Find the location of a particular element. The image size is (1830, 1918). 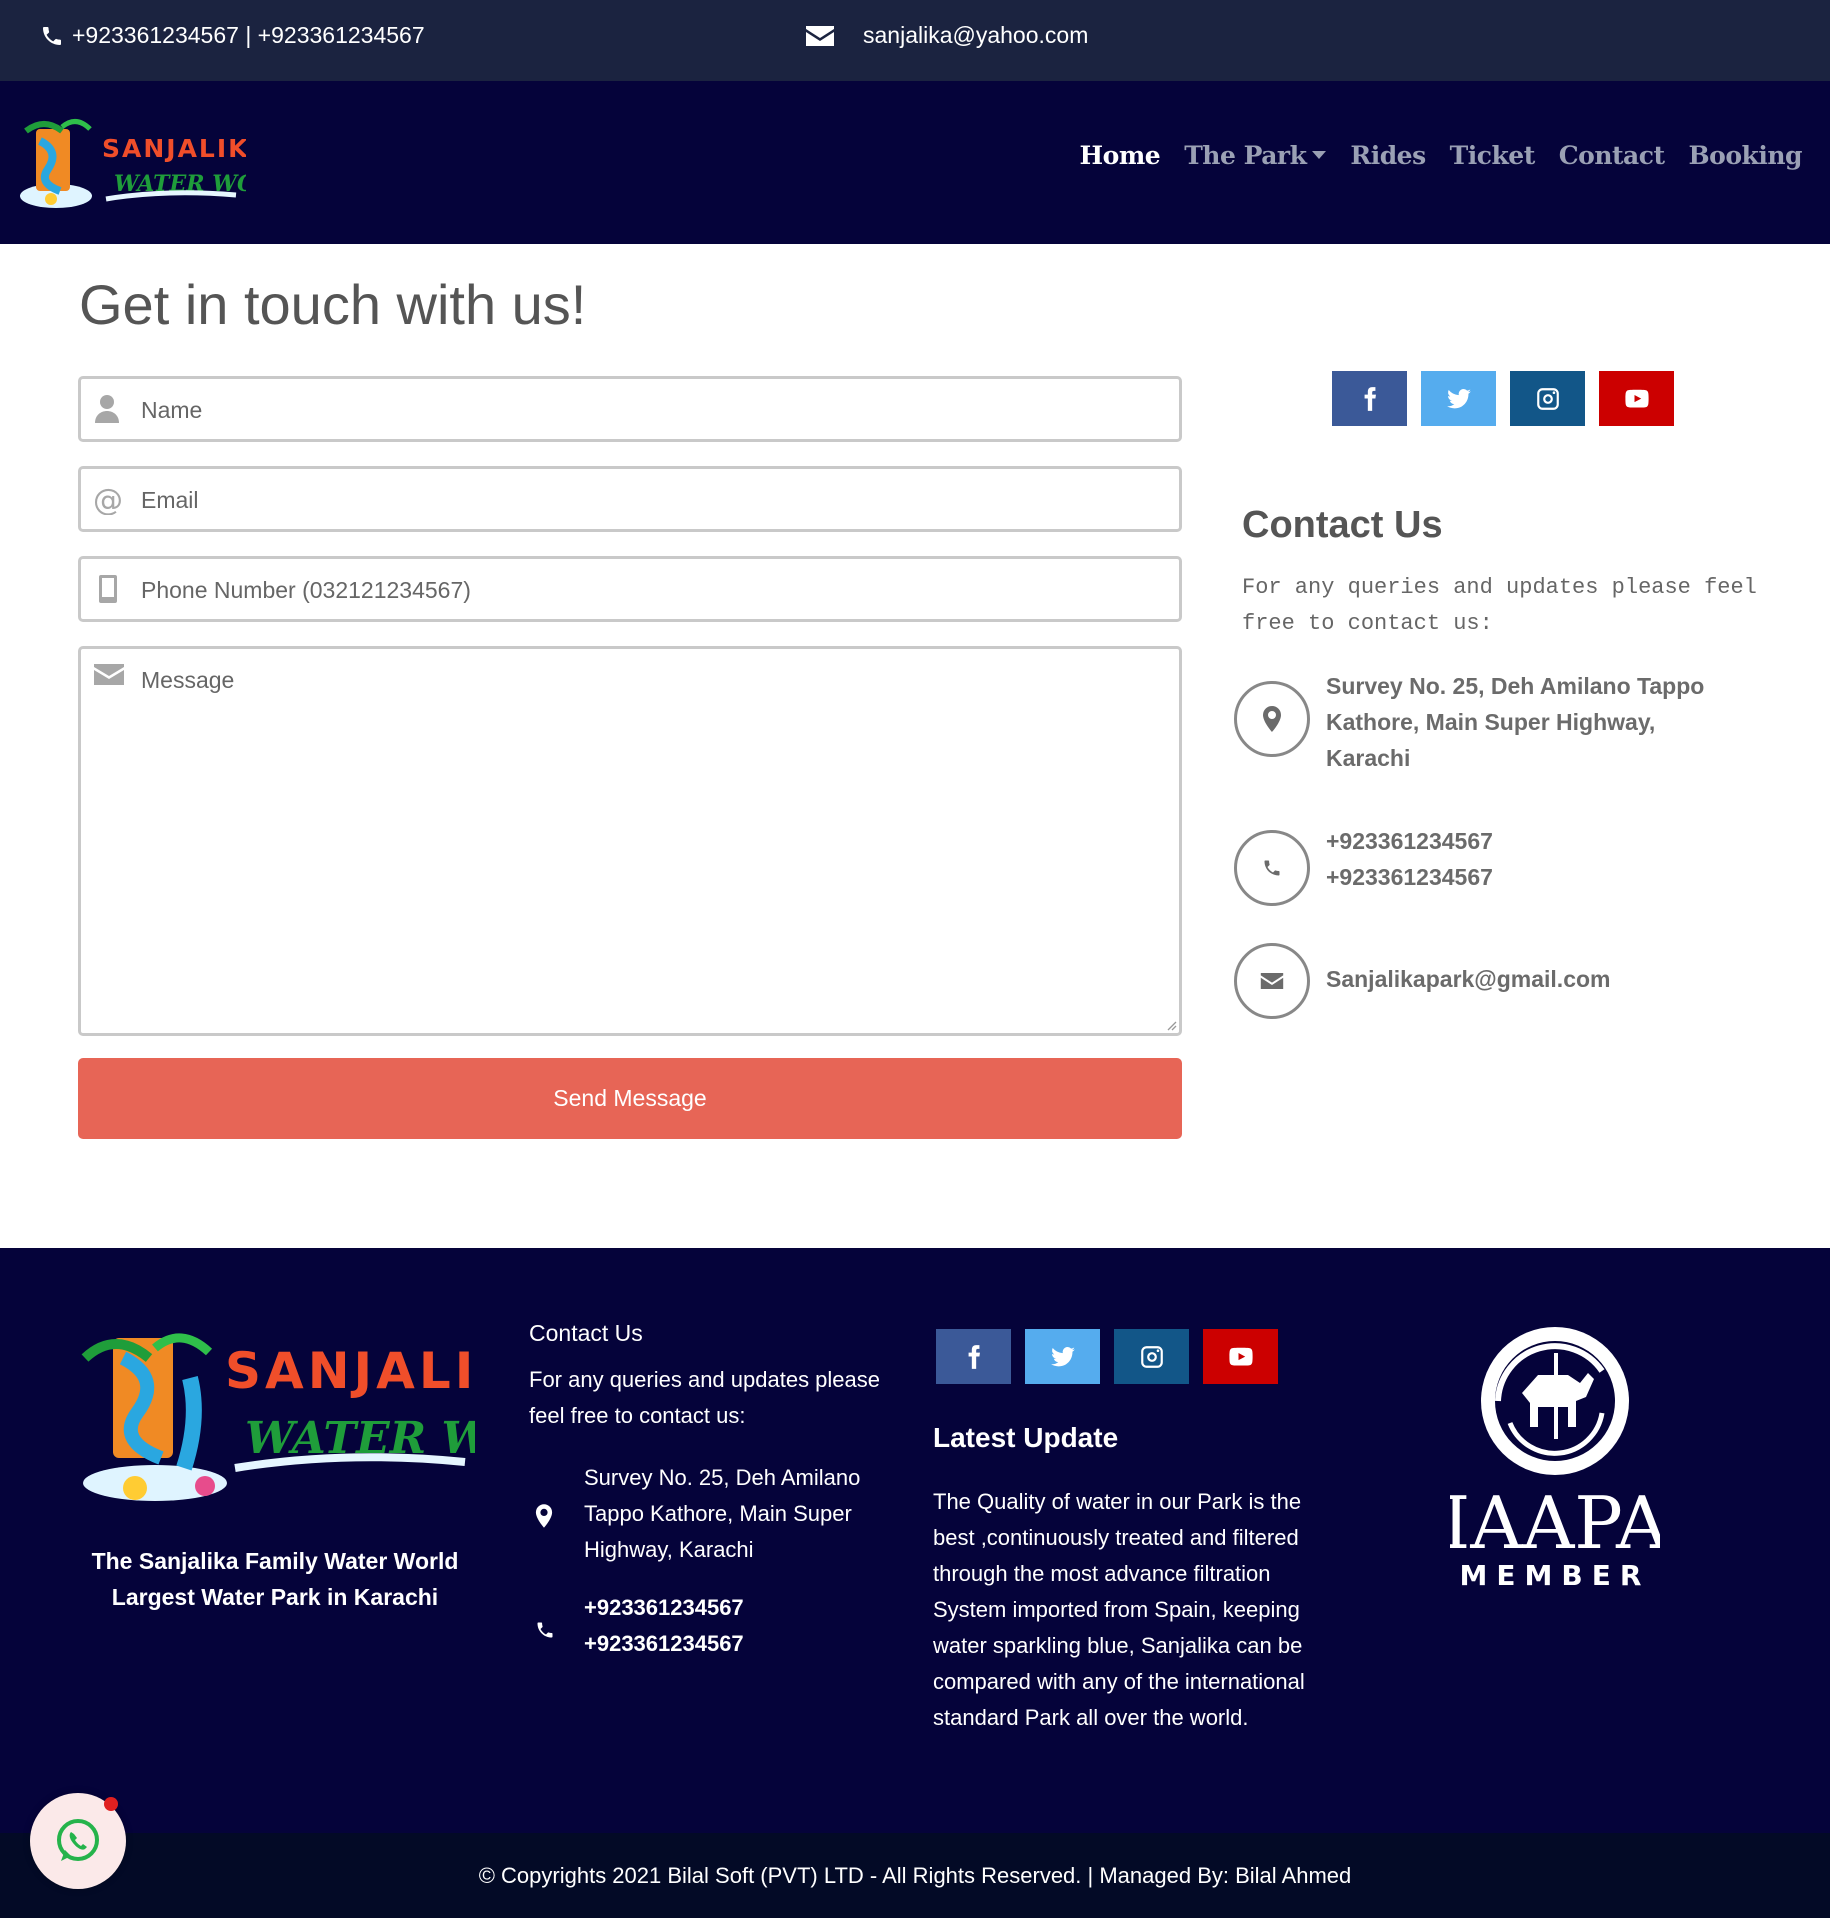

facebook-button is located at coordinates (1369, 398).